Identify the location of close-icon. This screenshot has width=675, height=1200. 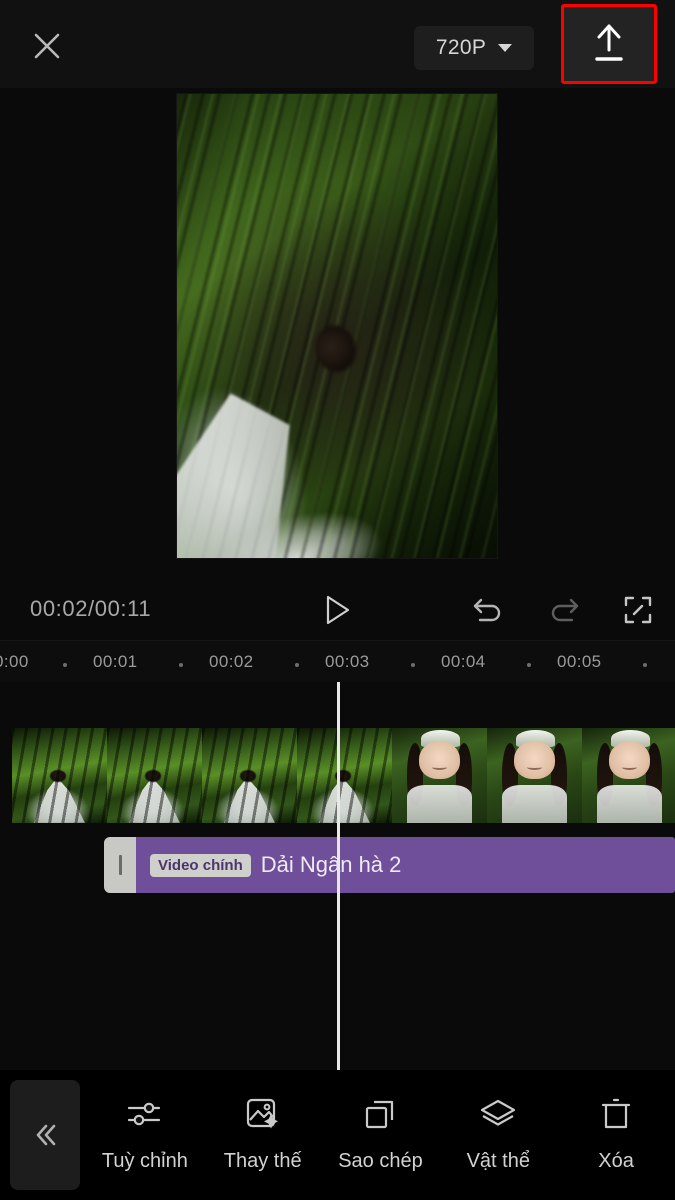
(47, 46).